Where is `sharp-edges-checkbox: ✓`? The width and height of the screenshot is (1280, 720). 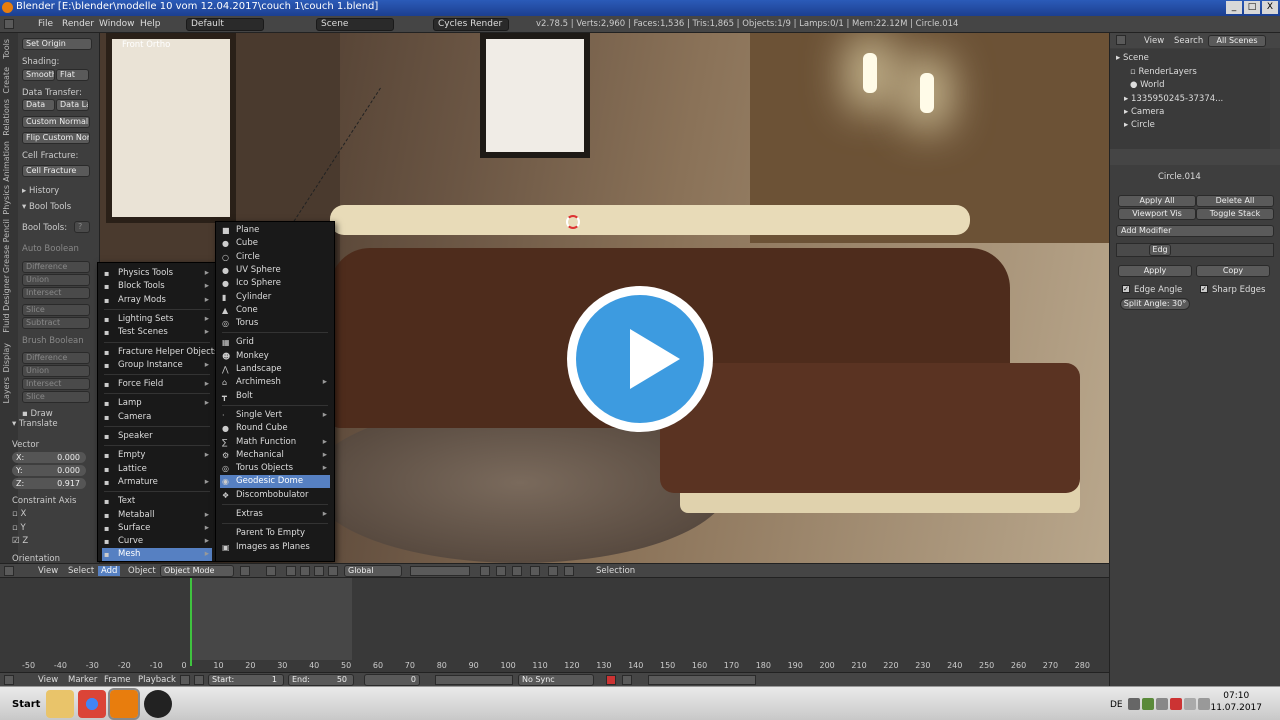
sharp-edges-checkbox: ✓ is located at coordinates (1204, 289).